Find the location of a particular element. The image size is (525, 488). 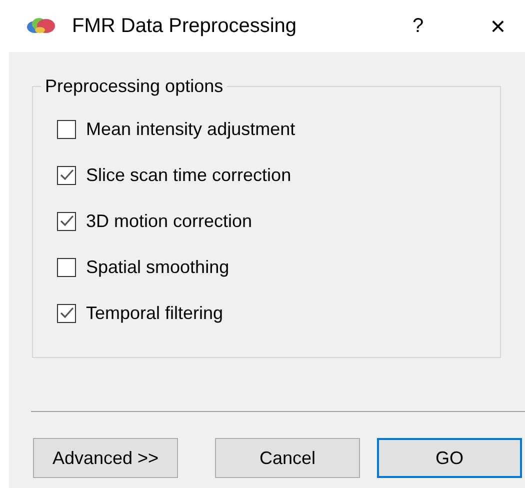

dialog-button: Advanced >> is located at coordinates (105, 458).